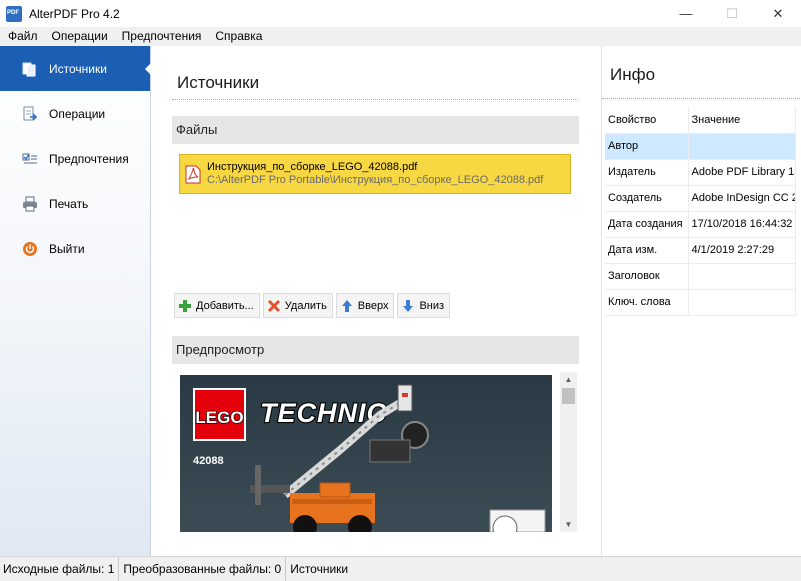  I want to click on column-header-property: Свойство, so click(647, 120).